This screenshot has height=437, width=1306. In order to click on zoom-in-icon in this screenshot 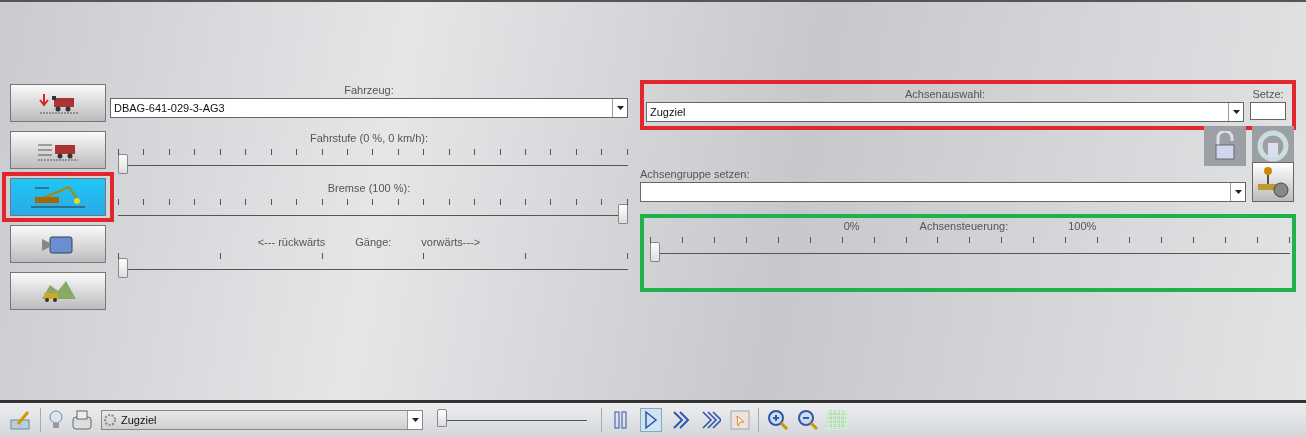, I will do `click(778, 420)`.